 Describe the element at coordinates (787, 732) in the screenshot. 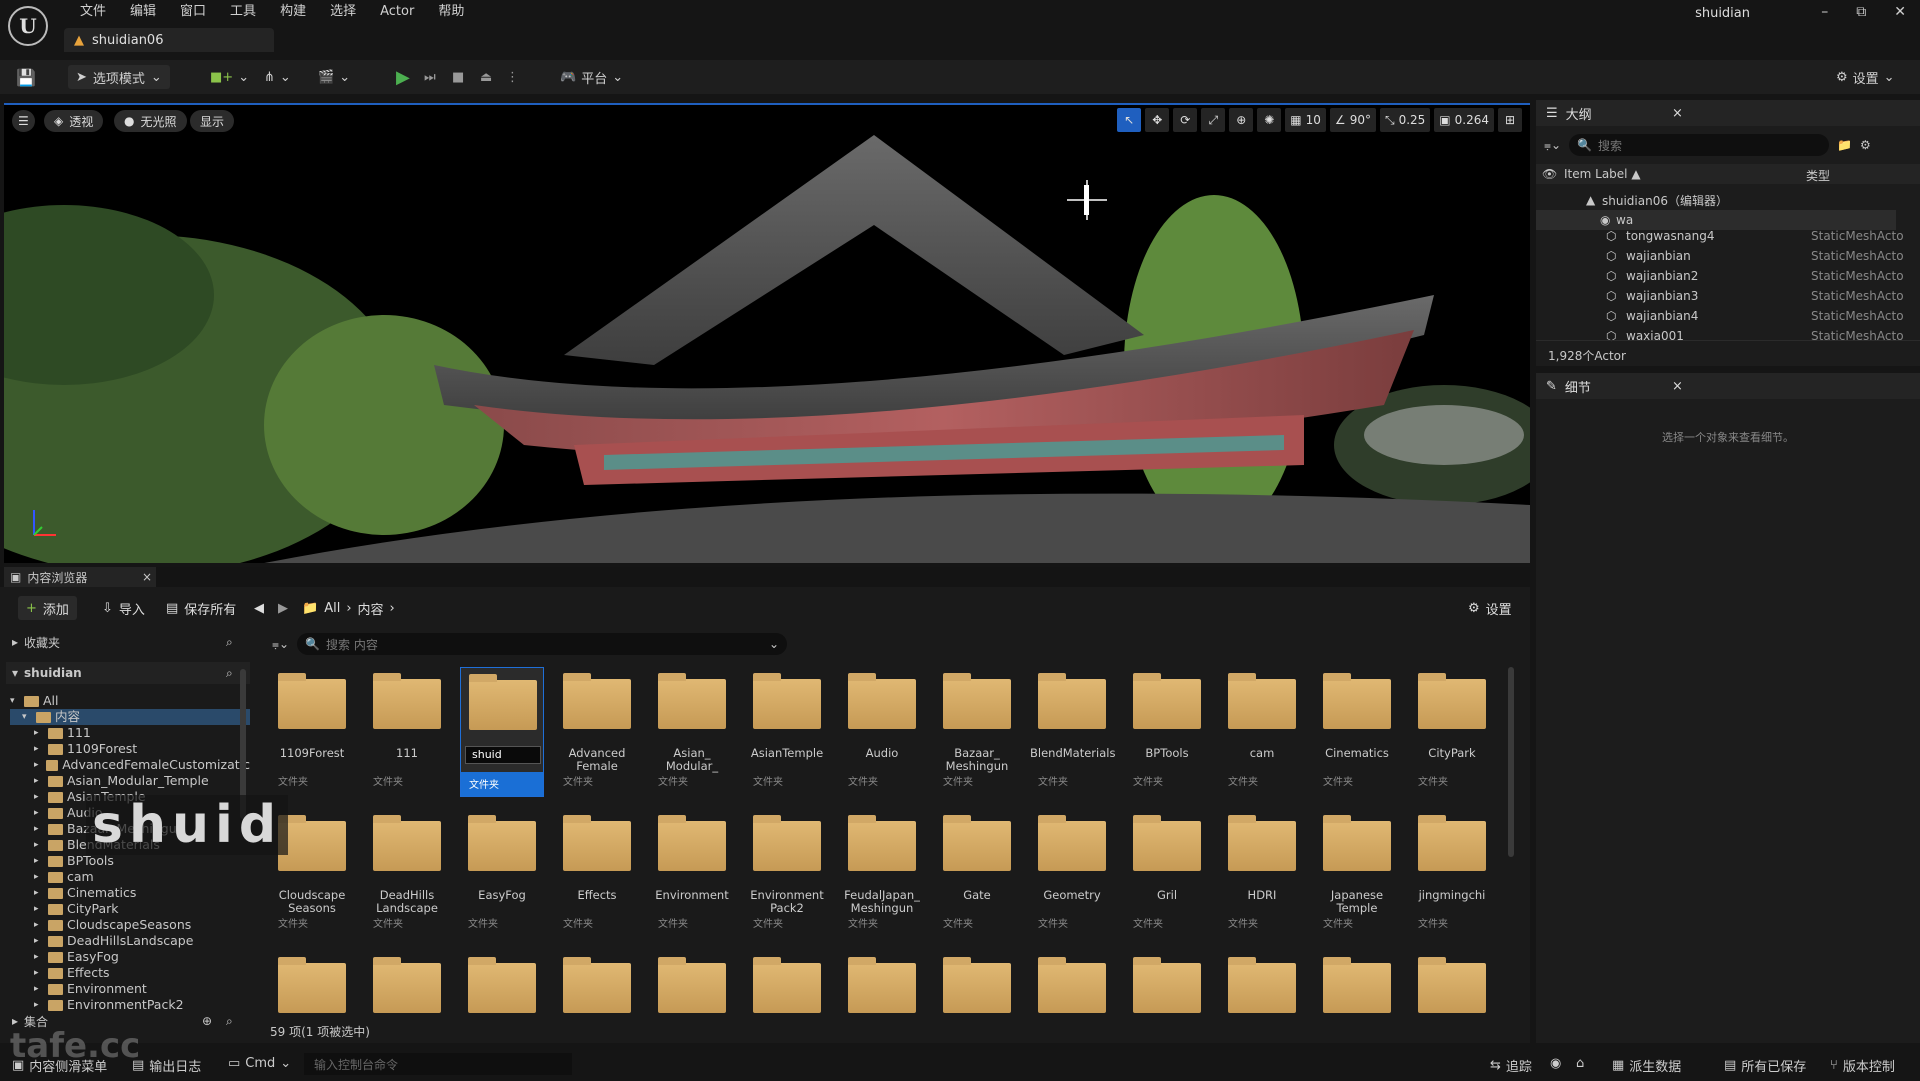

I see `asset-tile: AsianTemple 文件夹` at that location.